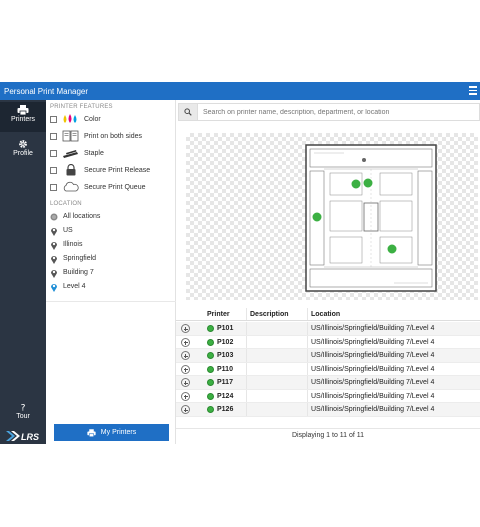 This screenshot has width=480, height=527. What do you see at coordinates (92, 119) in the screenshot?
I see `color-label: Color` at bounding box center [92, 119].